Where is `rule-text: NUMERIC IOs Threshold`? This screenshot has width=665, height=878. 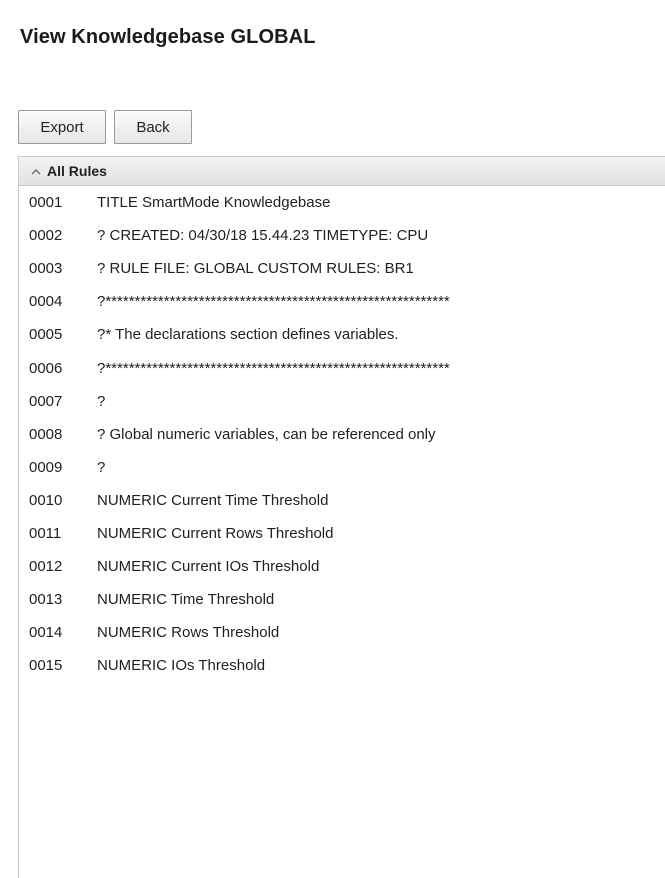
rule-text: NUMERIC IOs Threshold is located at coordinates (181, 666).